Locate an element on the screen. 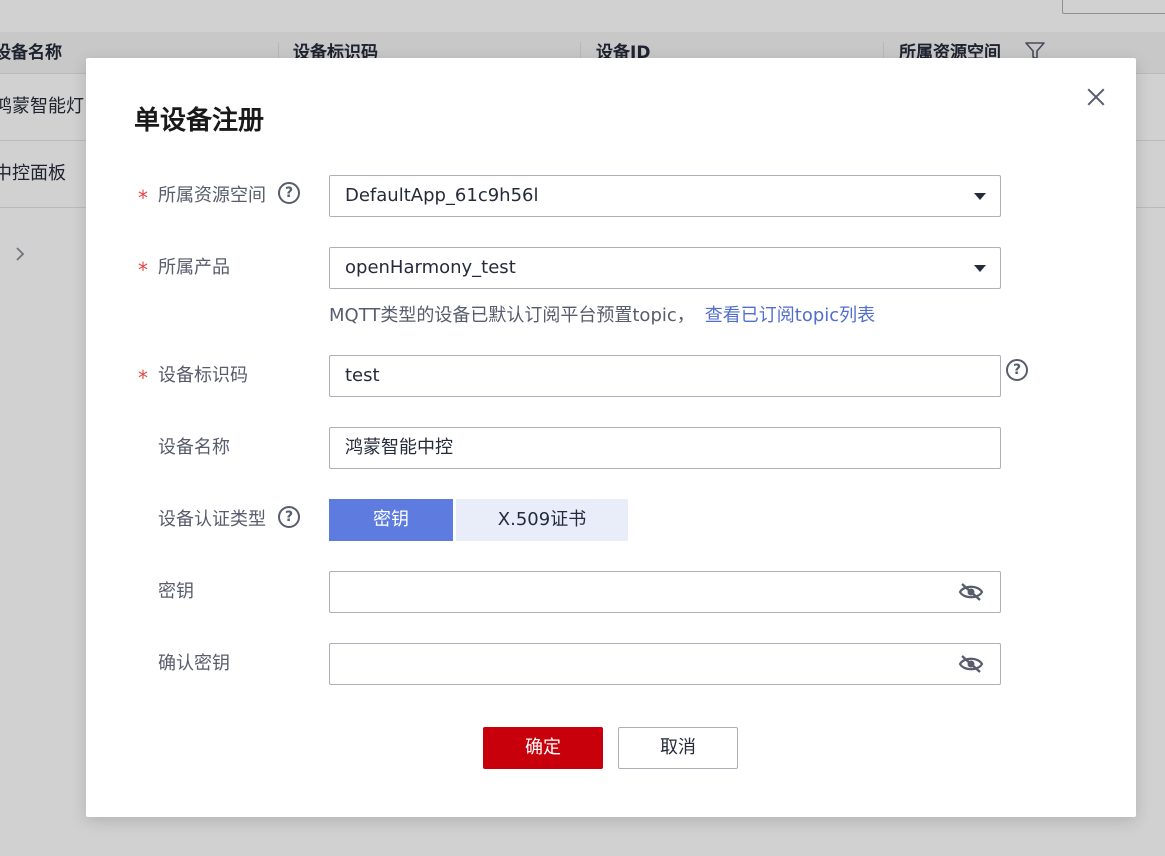  device-name-input: 鸿蒙智能中控 is located at coordinates (665, 448).